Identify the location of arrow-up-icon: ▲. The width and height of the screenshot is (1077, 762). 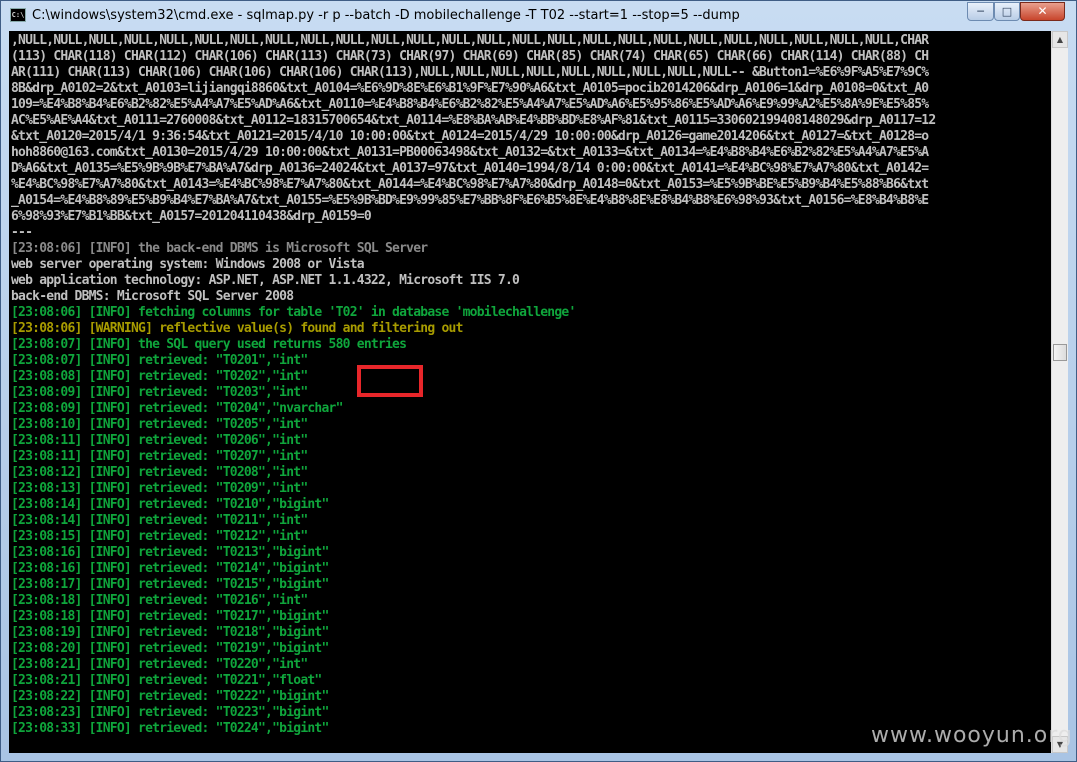
(1060, 39).